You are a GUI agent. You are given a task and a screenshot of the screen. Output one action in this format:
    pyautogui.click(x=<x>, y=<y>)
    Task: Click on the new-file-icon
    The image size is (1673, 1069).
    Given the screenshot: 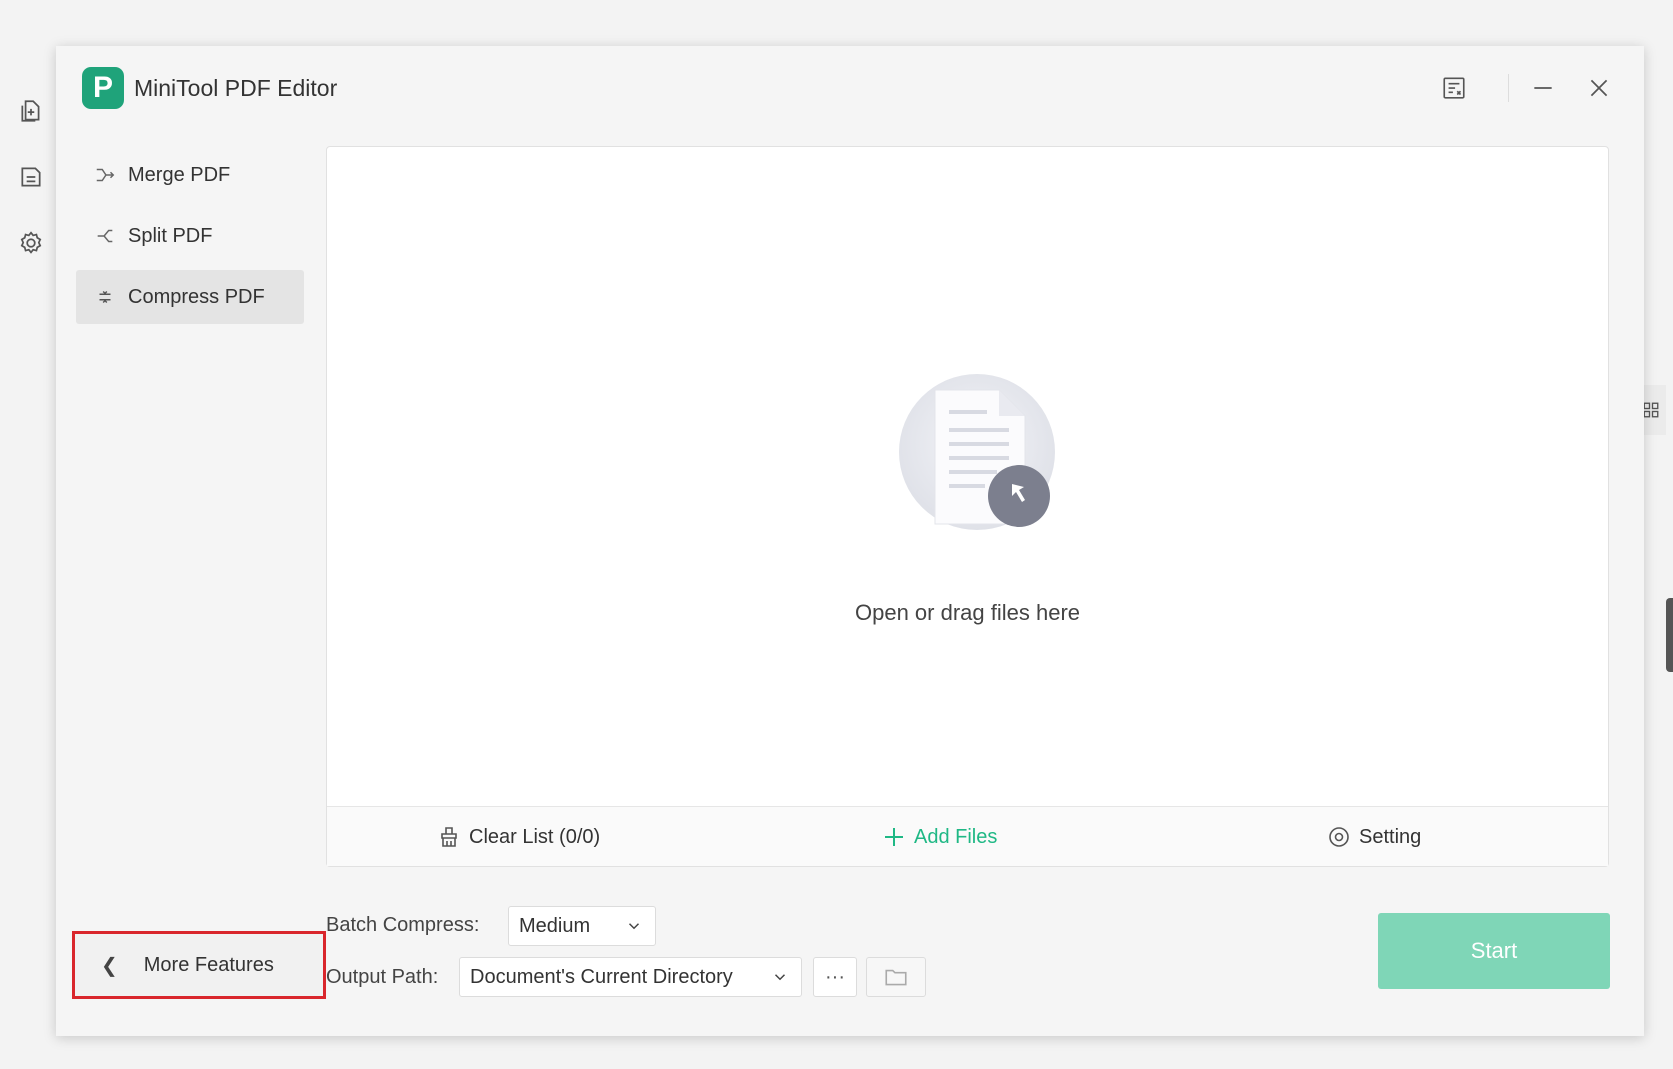 What is the action you would take?
    pyautogui.click(x=31, y=111)
    